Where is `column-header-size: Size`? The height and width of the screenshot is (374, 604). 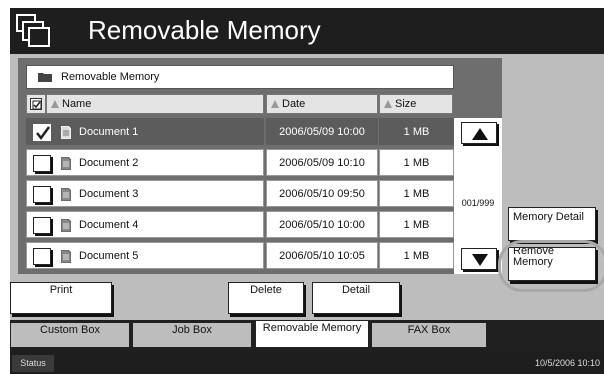 column-header-size: Size is located at coordinates (416, 104).